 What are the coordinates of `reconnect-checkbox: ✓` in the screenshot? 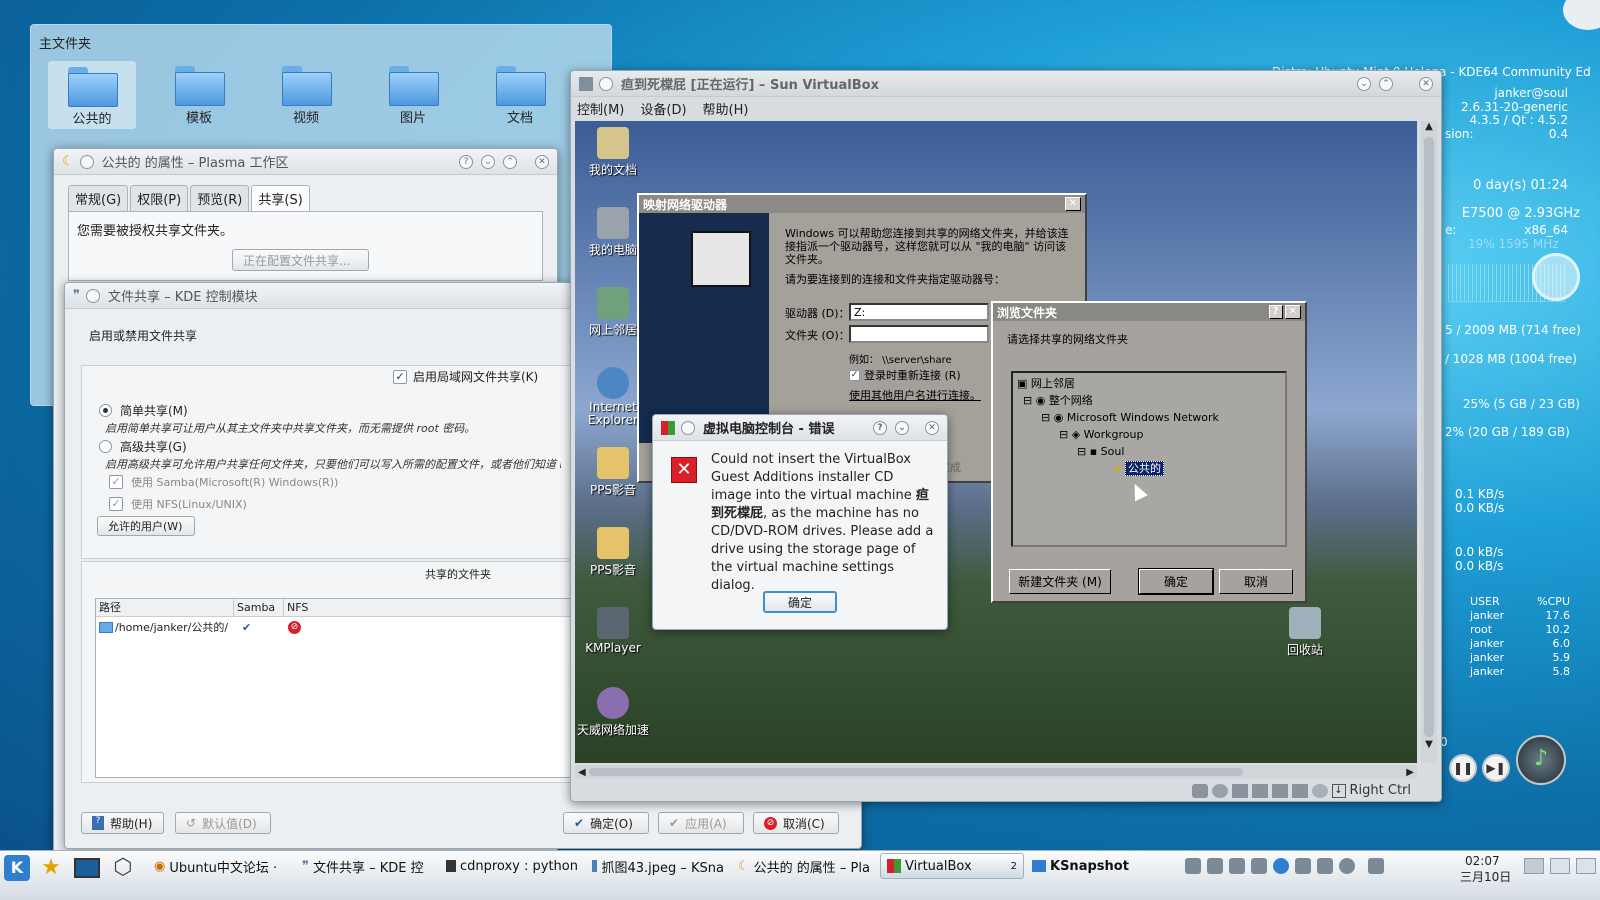 It's located at (854, 375).